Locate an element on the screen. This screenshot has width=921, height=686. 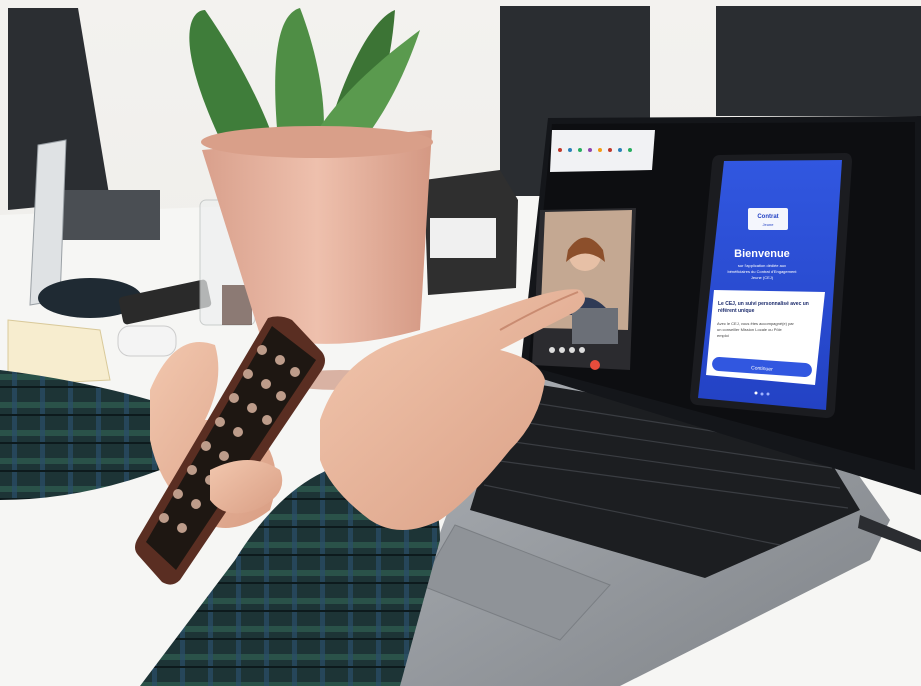
logo-text: Jeune is located at coordinates (769, 224).